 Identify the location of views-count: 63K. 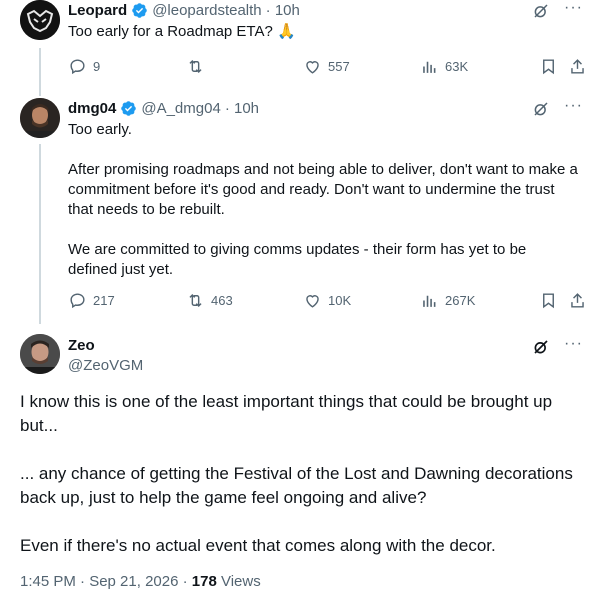
(457, 66).